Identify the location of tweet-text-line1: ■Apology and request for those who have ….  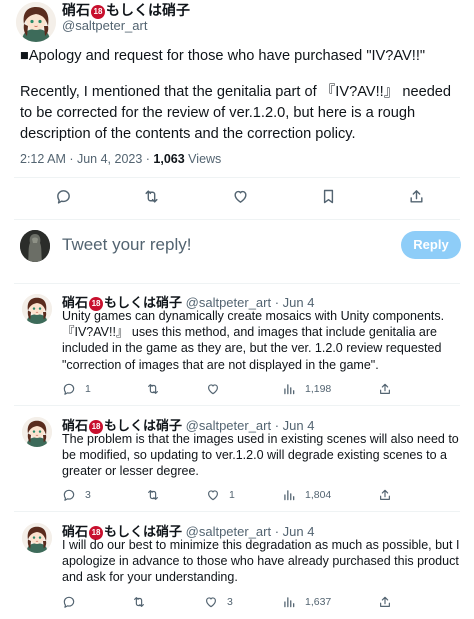
(223, 56).